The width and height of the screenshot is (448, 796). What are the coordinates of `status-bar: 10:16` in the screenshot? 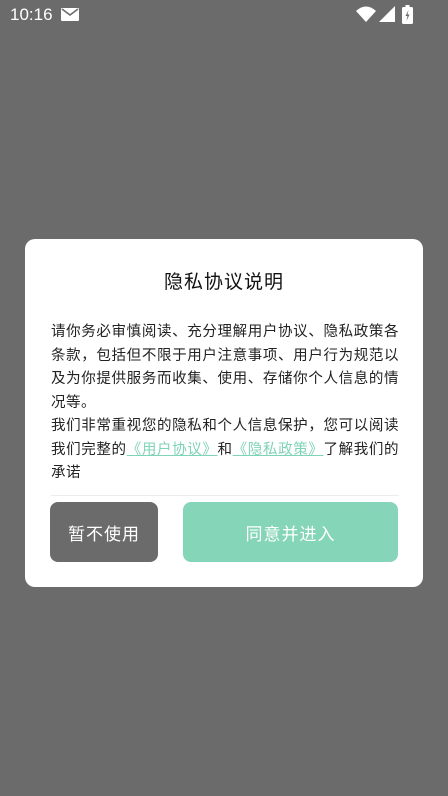 It's located at (224, 15).